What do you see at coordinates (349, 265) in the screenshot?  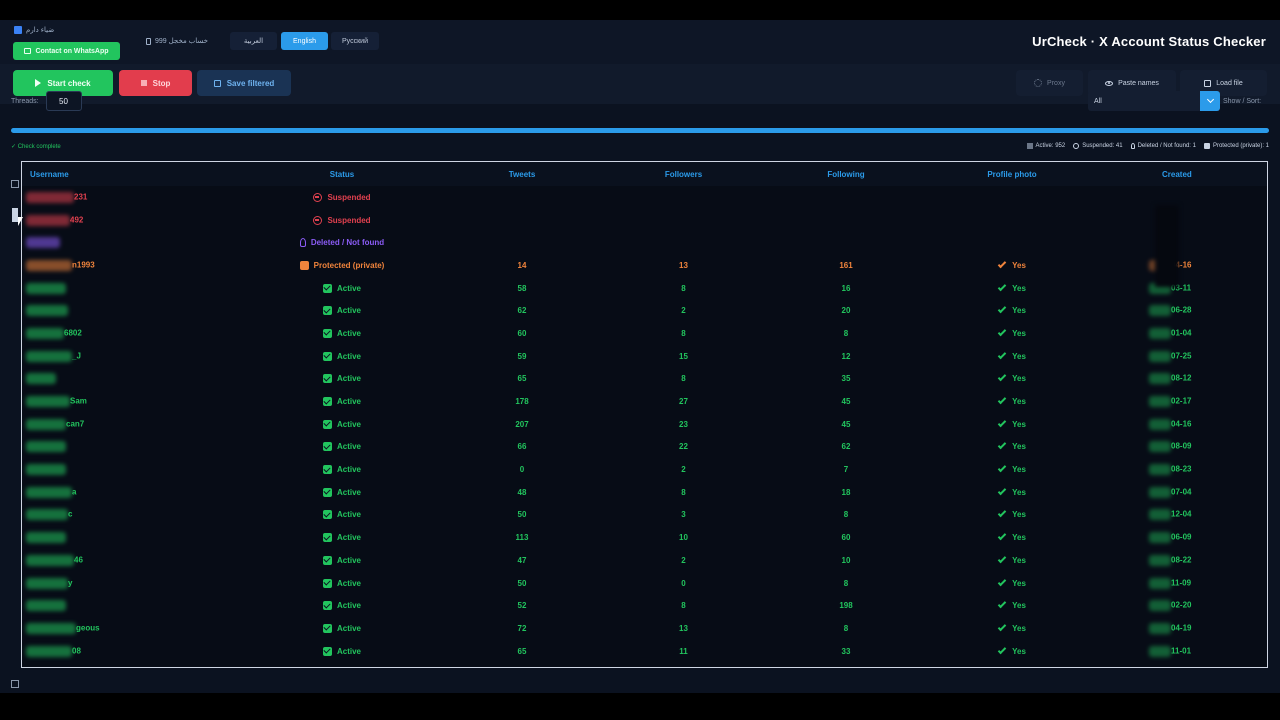 I see `status-label: Protected (private)` at bounding box center [349, 265].